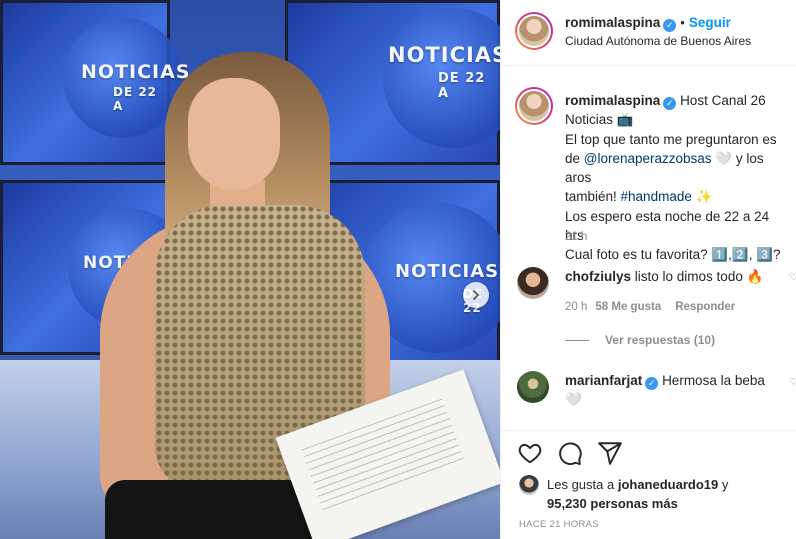  Describe the element at coordinates (599, 120) in the screenshot. I see `caption-line: Noticias 📺` at that location.